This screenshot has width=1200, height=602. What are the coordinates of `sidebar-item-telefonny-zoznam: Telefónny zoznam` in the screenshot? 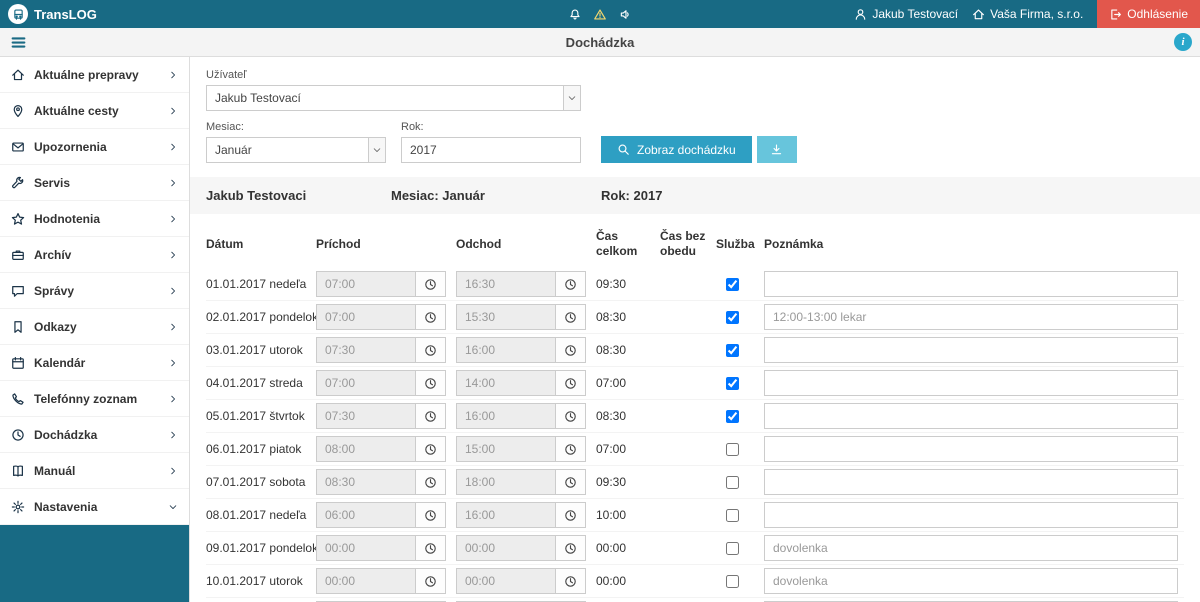 It's located at (94, 399).